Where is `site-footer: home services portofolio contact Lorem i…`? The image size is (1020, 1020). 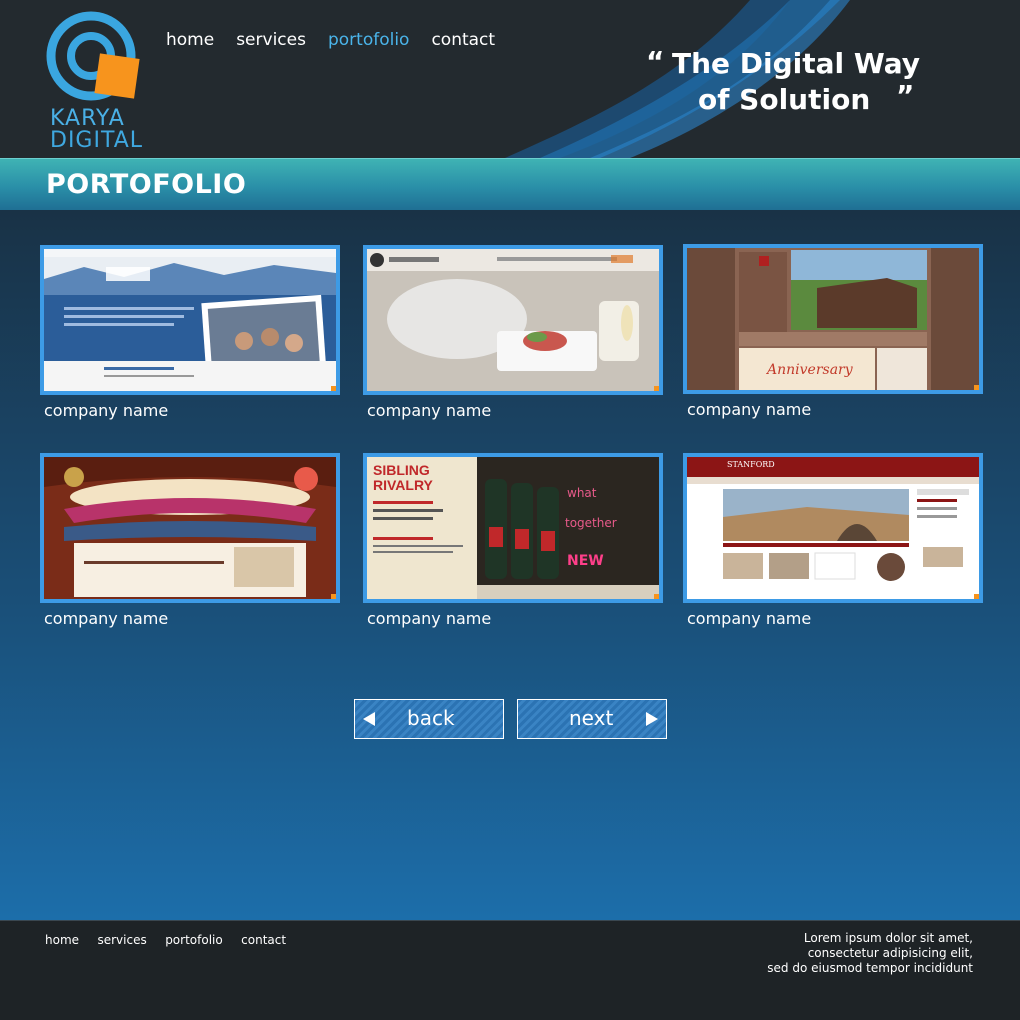 site-footer: home services portofolio contact Lorem i… is located at coordinates (510, 970).